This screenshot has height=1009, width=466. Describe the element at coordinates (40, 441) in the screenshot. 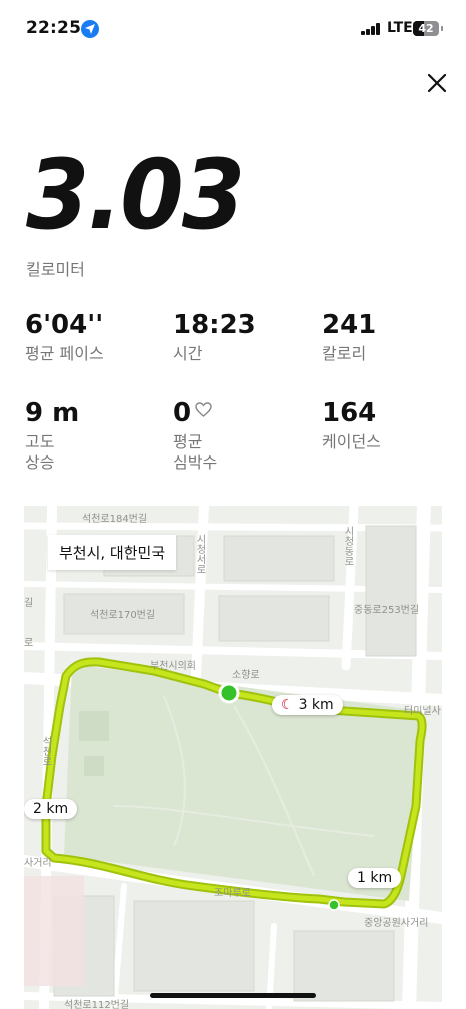

I see `elevation-label-line1: 고도` at that location.